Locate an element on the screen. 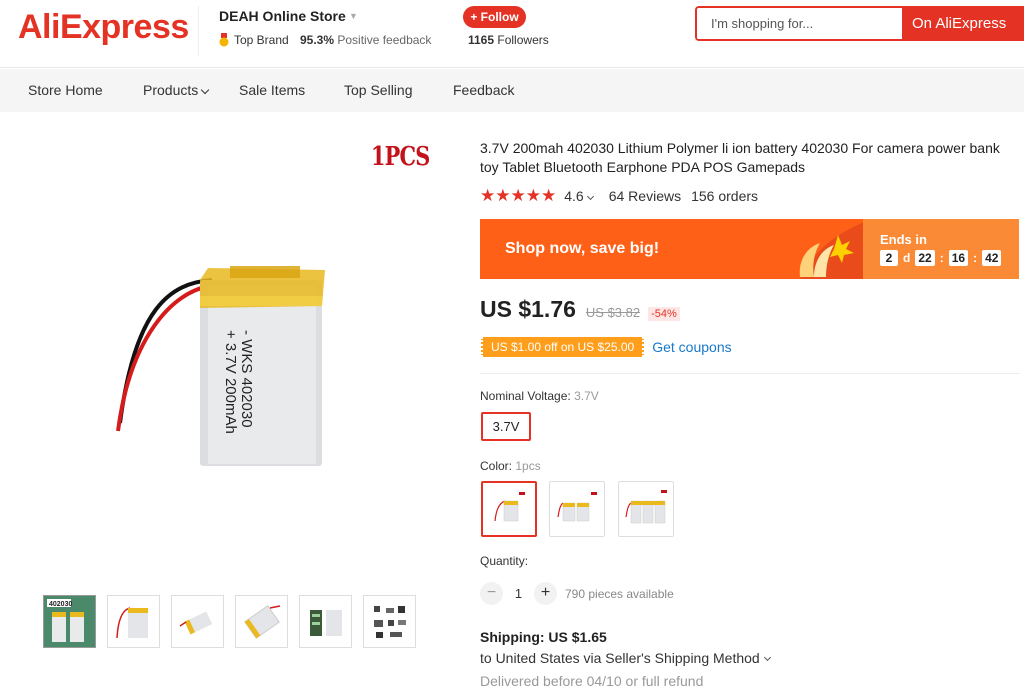  coupon-tag: US $1.00 off on US $25.00 is located at coordinates (563, 347).